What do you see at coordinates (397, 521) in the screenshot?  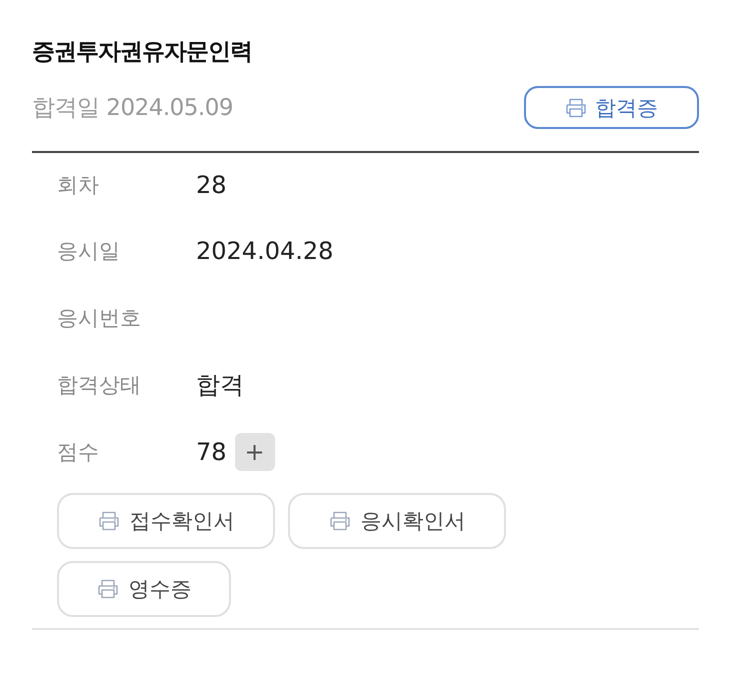 I see `print-button: 응시확인서` at bounding box center [397, 521].